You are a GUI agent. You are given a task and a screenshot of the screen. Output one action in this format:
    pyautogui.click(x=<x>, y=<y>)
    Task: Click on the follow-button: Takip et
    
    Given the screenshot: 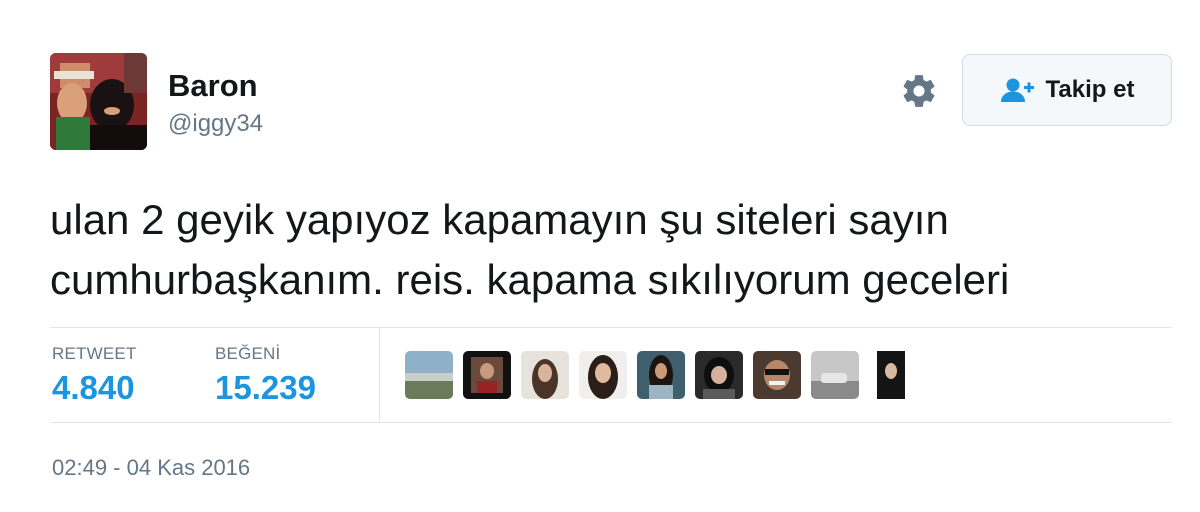 What is the action you would take?
    pyautogui.click(x=1067, y=90)
    